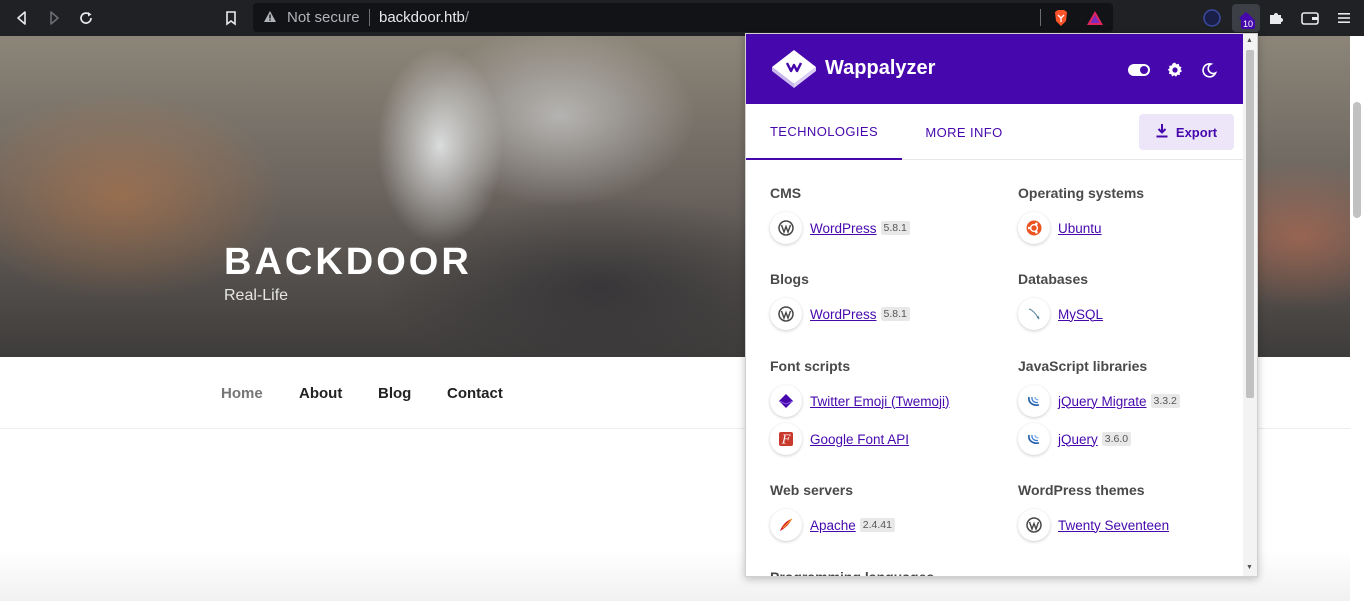  Describe the element at coordinates (1209, 70) in the screenshot. I see `dark-mode-icon` at that location.